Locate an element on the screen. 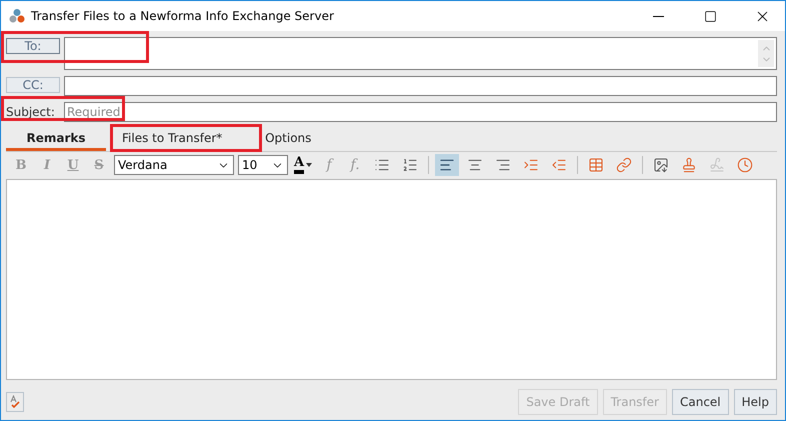 Image resolution: width=786 pixels, height=421 pixels. tab: Files to Transfer* is located at coordinates (172, 139).